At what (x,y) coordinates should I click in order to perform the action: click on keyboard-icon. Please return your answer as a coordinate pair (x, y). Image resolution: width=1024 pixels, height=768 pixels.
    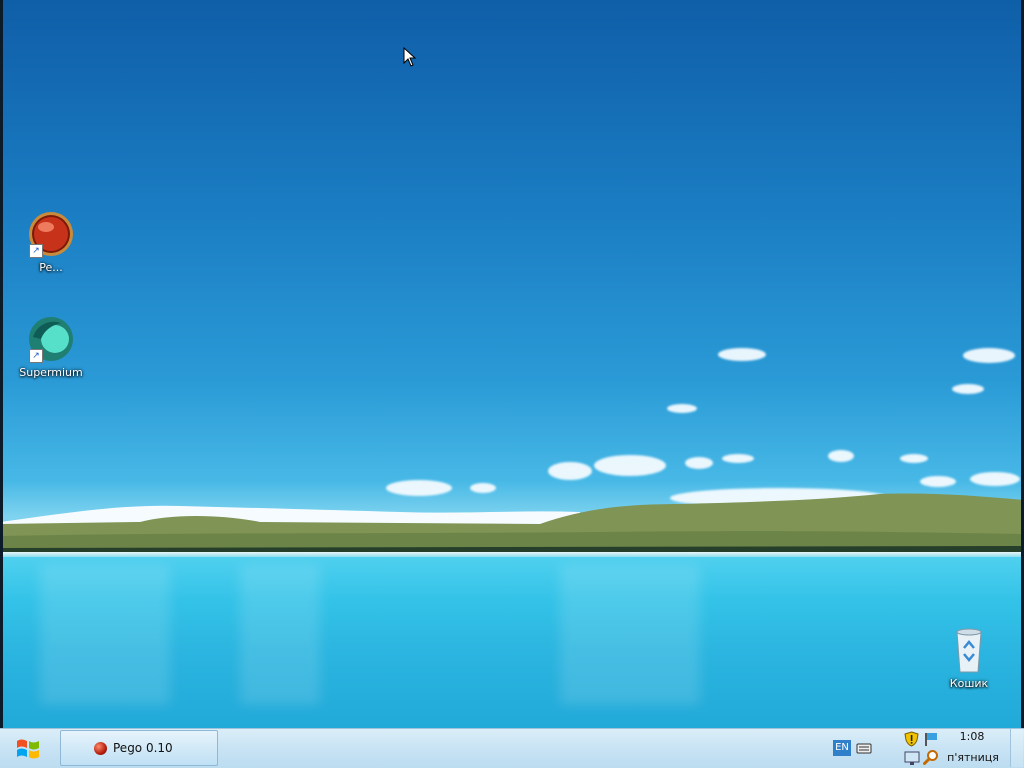
    Looking at the image, I should click on (864, 748).